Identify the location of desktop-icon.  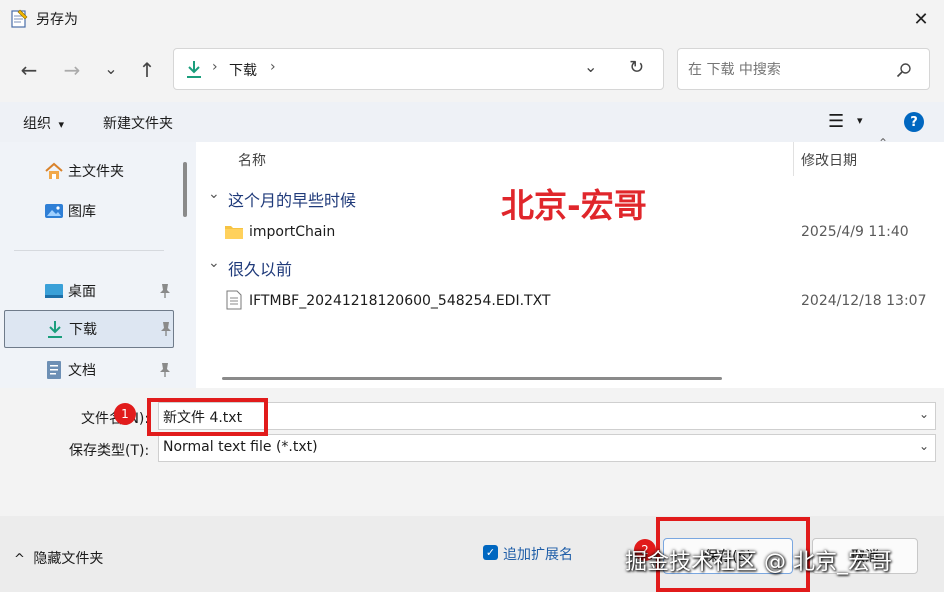
(54, 291).